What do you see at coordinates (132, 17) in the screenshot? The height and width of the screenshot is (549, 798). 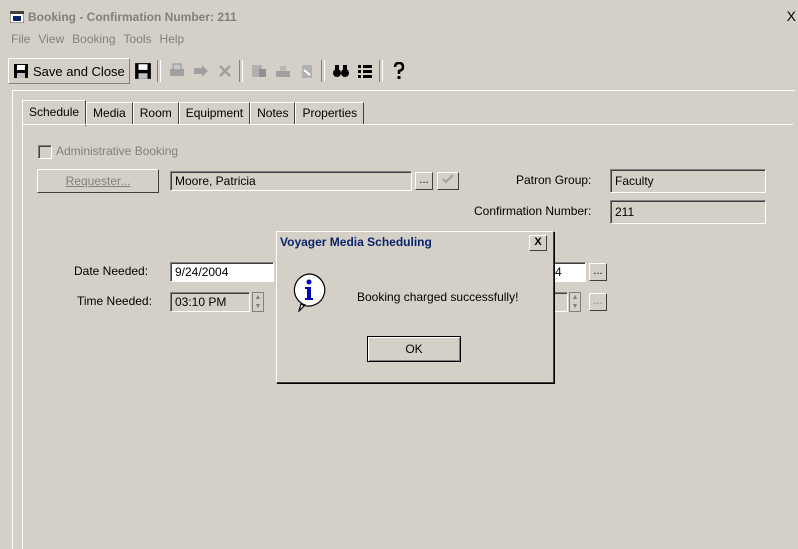 I see `window-title: Booking - Confirmation Number: 211` at bounding box center [132, 17].